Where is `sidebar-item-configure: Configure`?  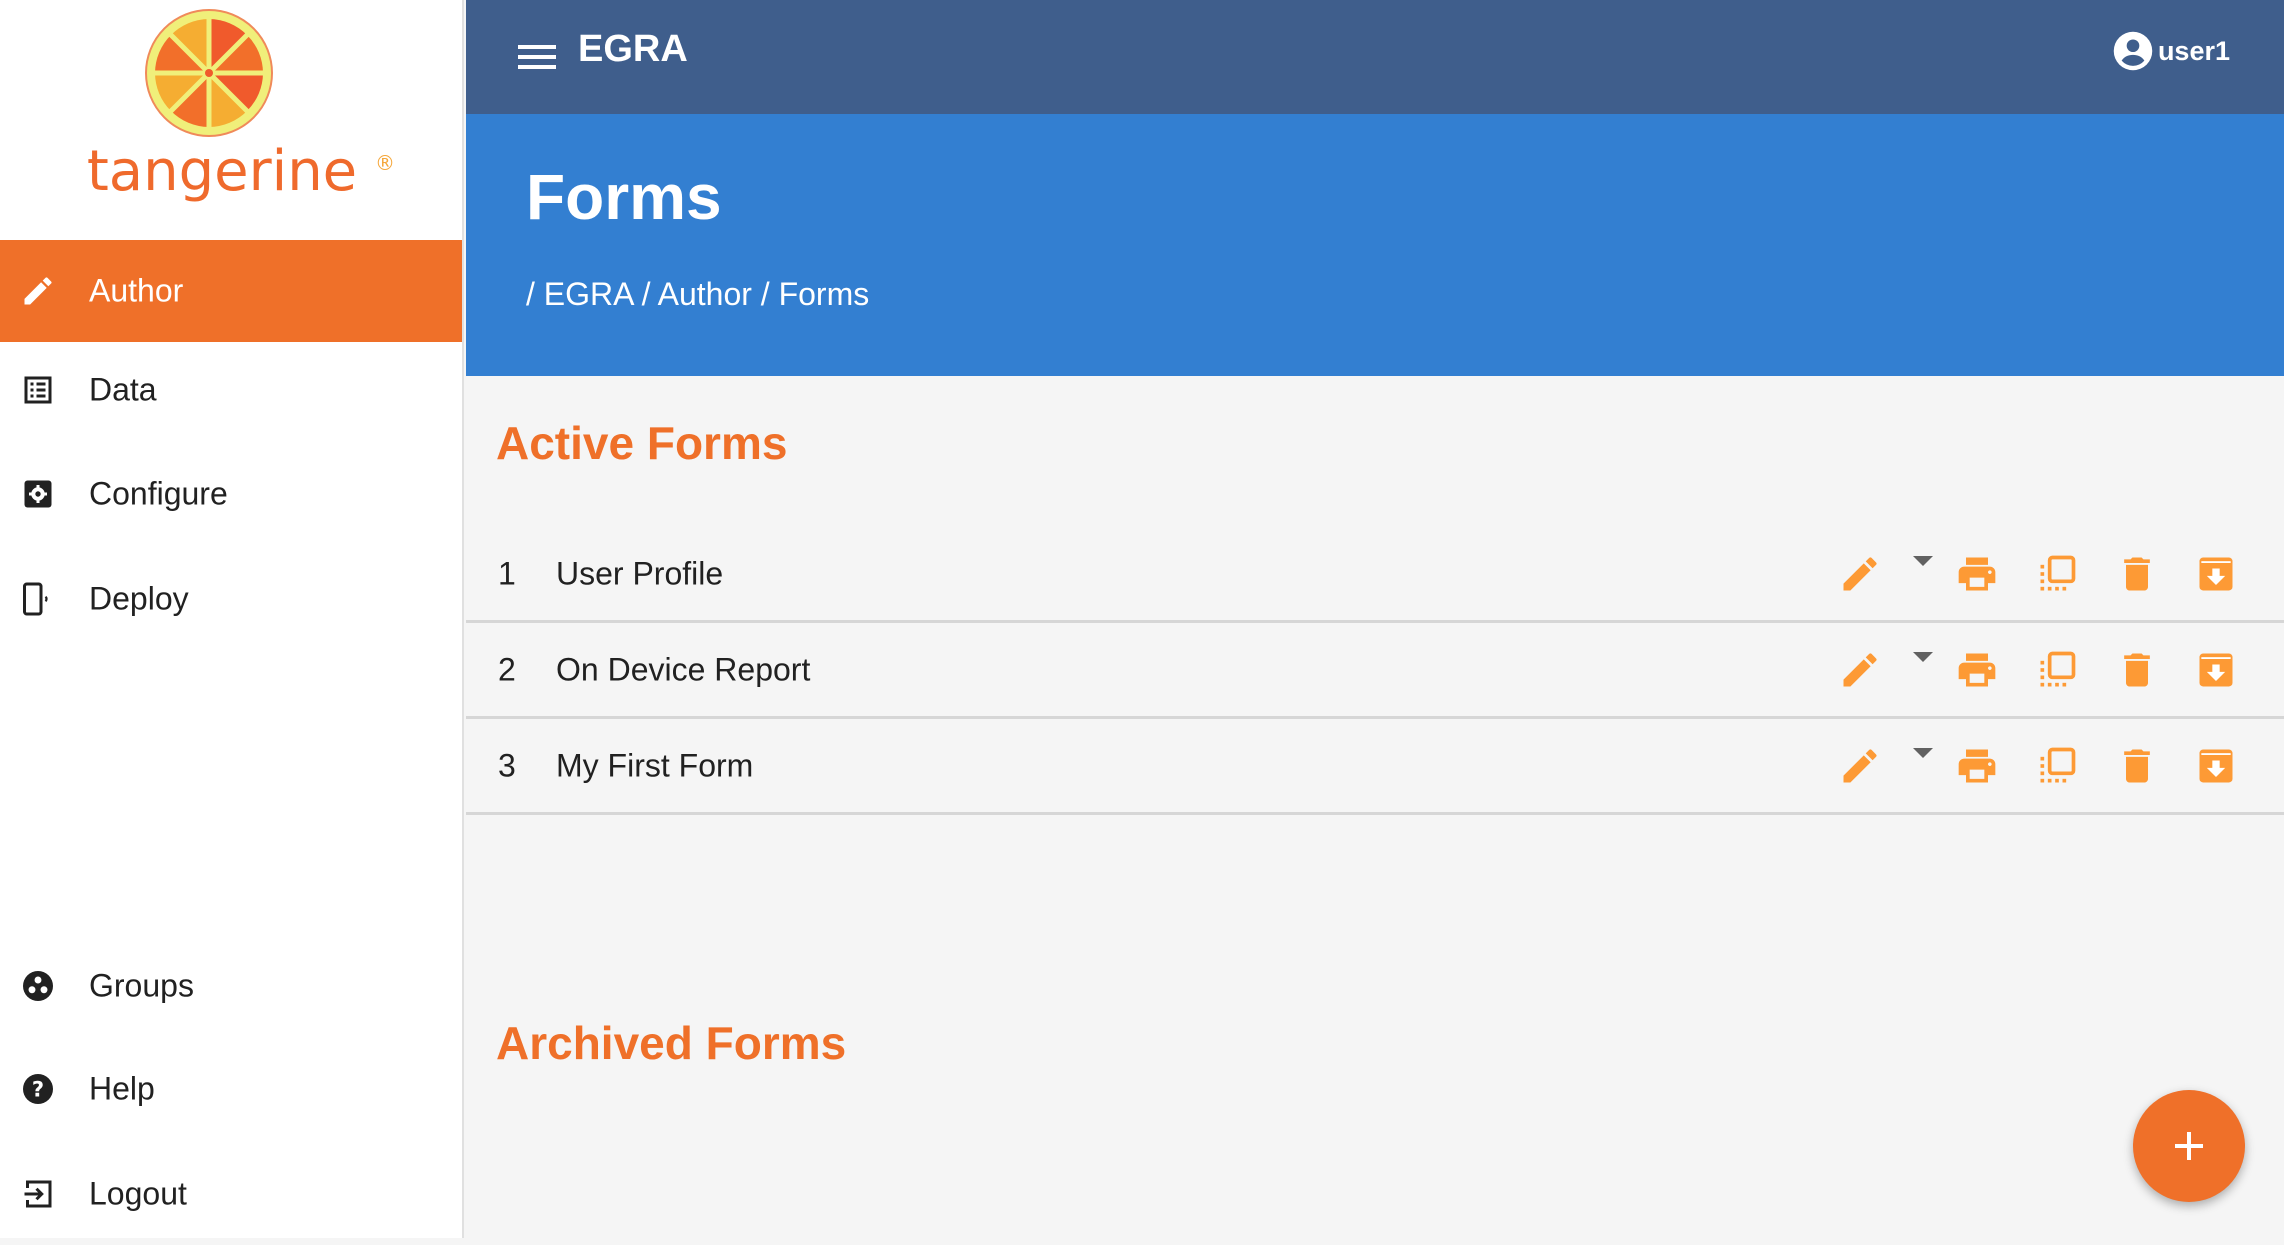
sidebar-item-configure: Configure is located at coordinates (231, 494).